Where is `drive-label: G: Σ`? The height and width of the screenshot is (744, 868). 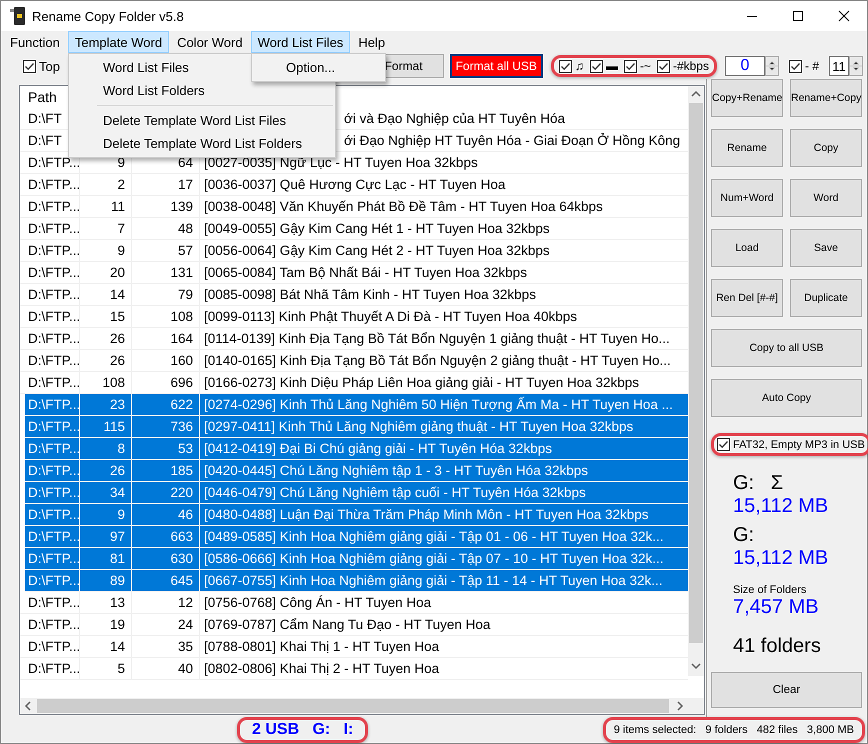 drive-label: G: Σ is located at coordinates (758, 483).